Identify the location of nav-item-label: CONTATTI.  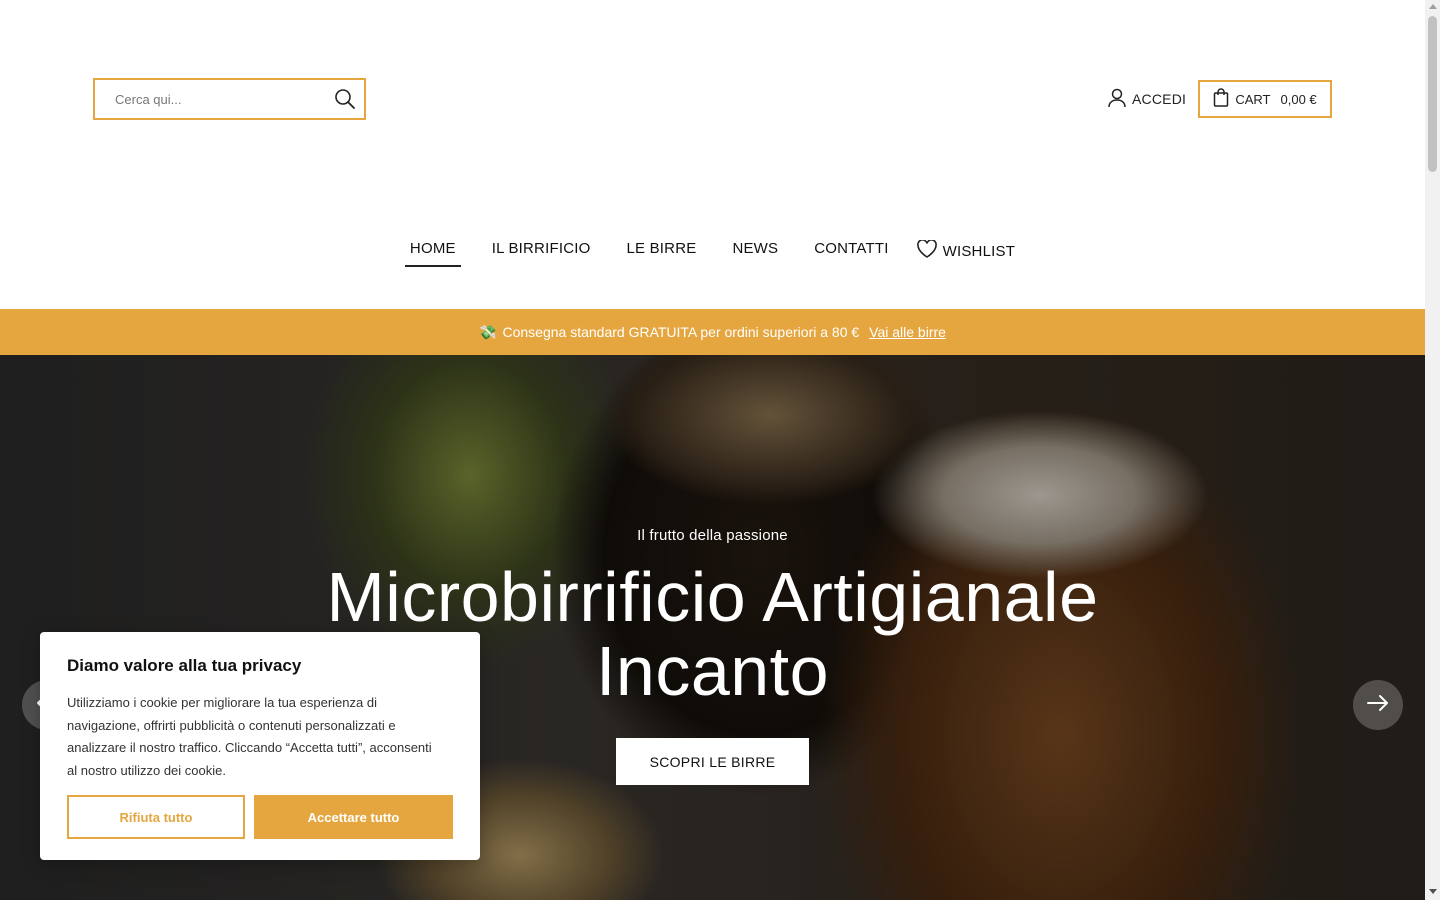
(851, 248).